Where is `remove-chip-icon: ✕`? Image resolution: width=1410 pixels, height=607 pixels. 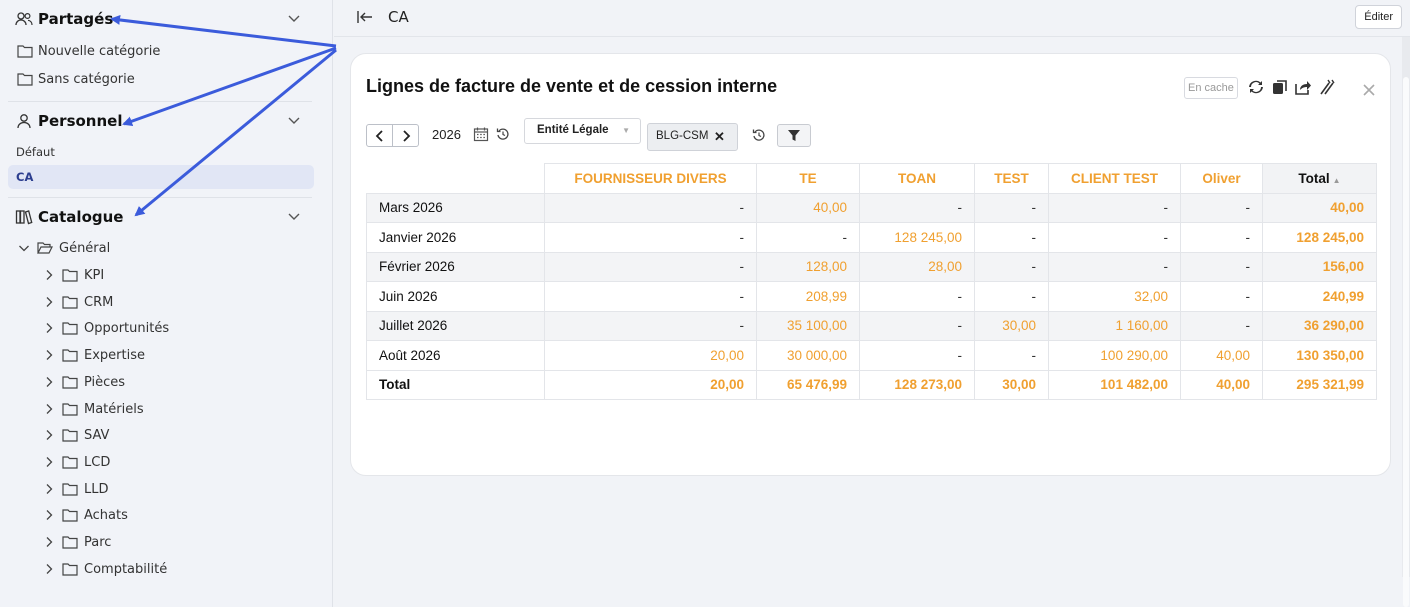
remove-chip-icon: ✕ is located at coordinates (719, 137).